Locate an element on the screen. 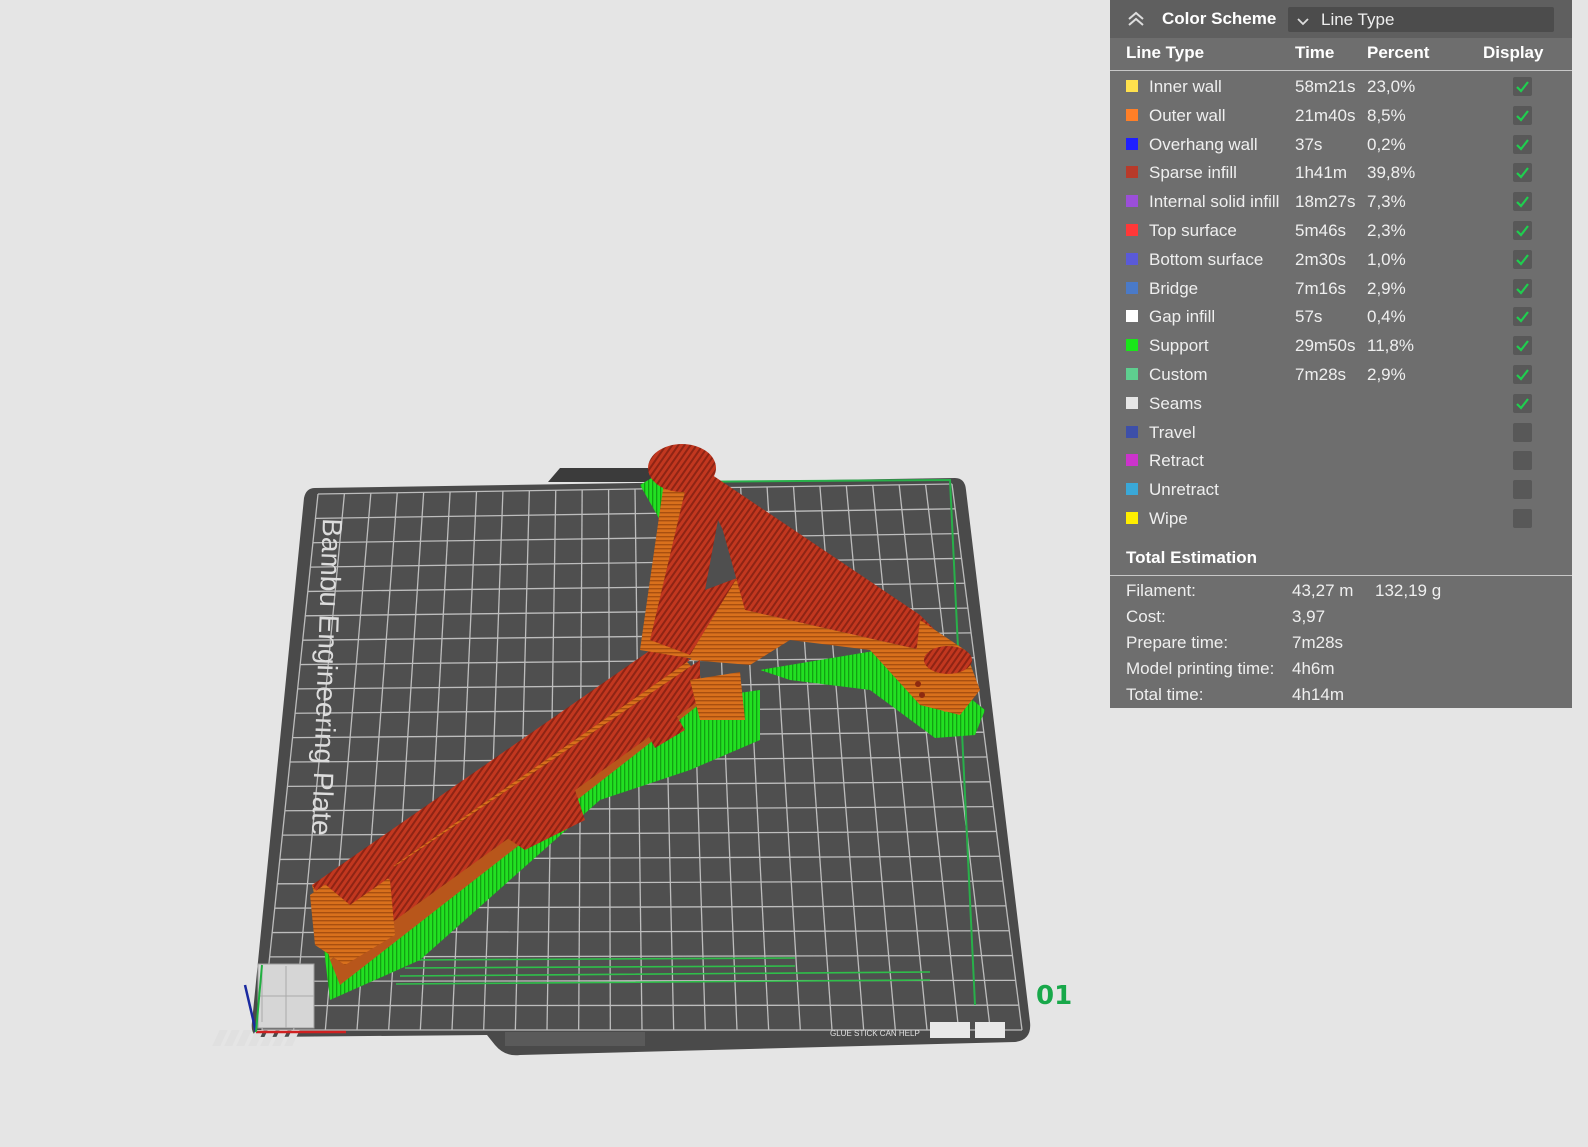 The height and width of the screenshot is (1147, 1588). line-type-name: Top surface is located at coordinates (1193, 230).